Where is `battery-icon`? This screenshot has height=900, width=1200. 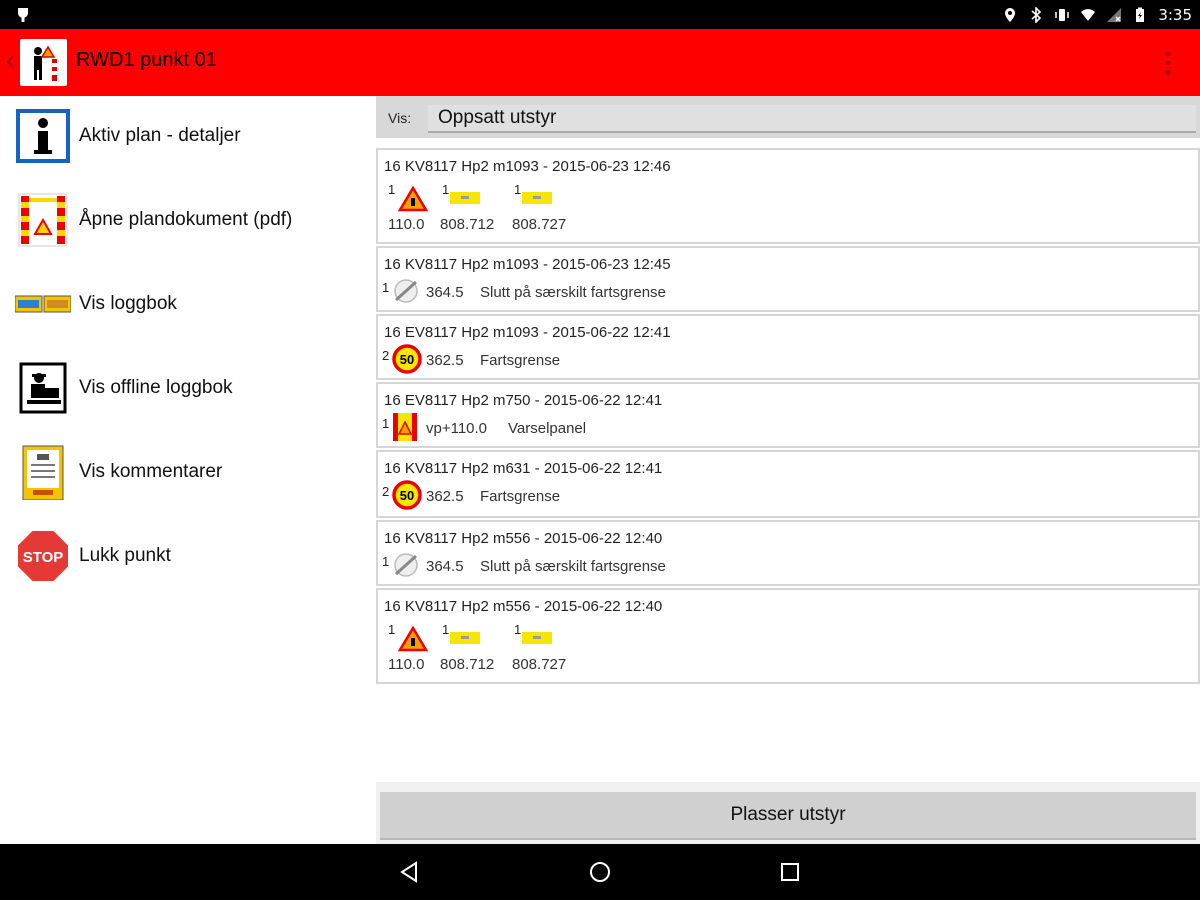 battery-icon is located at coordinates (1140, 14).